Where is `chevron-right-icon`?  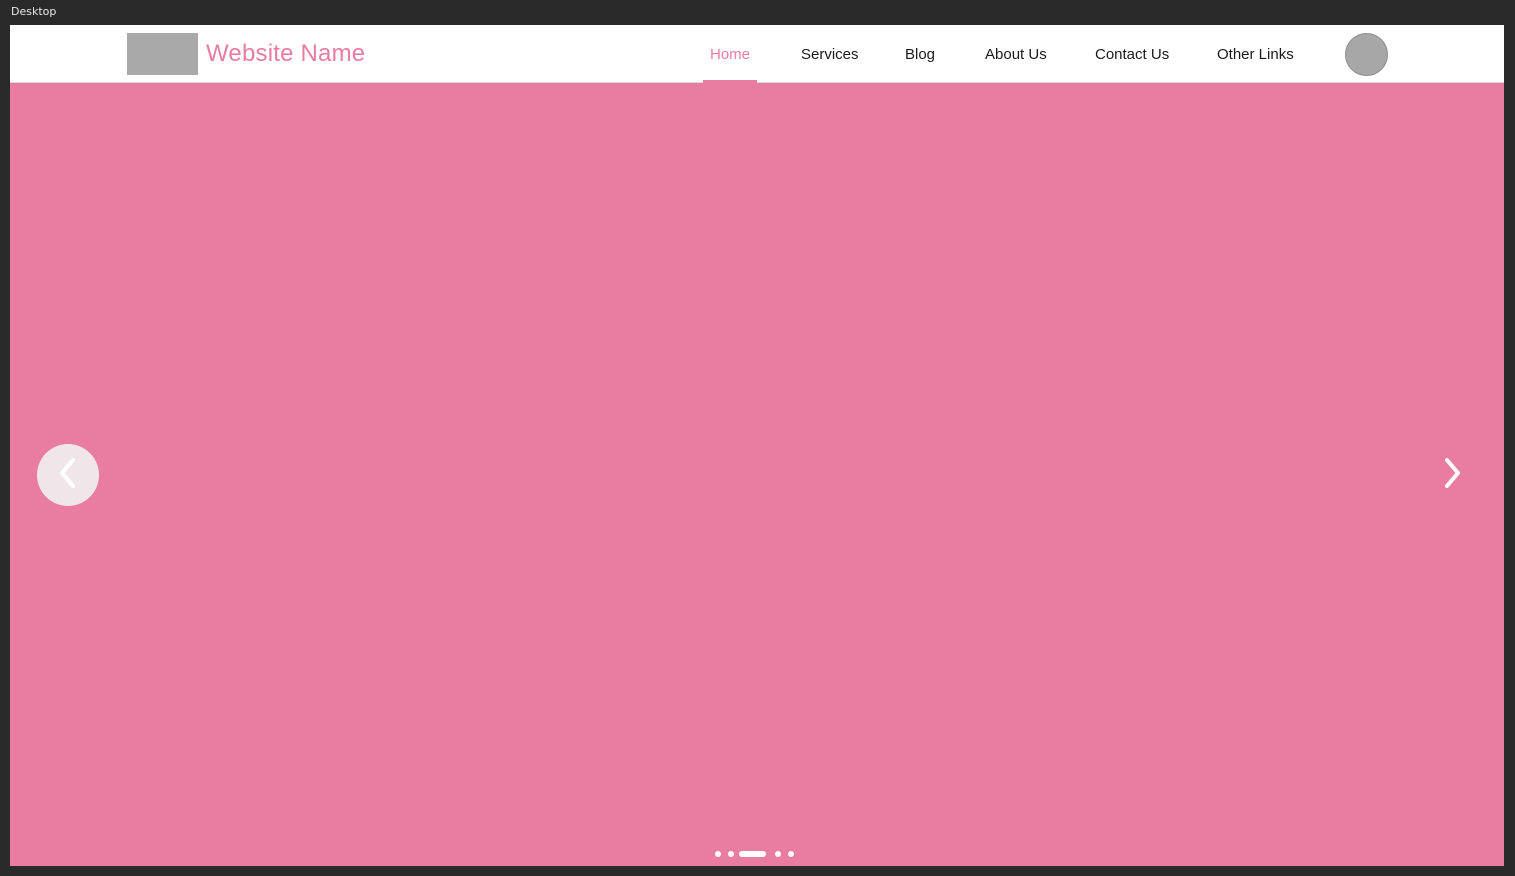
chevron-right-icon is located at coordinates (1452, 475).